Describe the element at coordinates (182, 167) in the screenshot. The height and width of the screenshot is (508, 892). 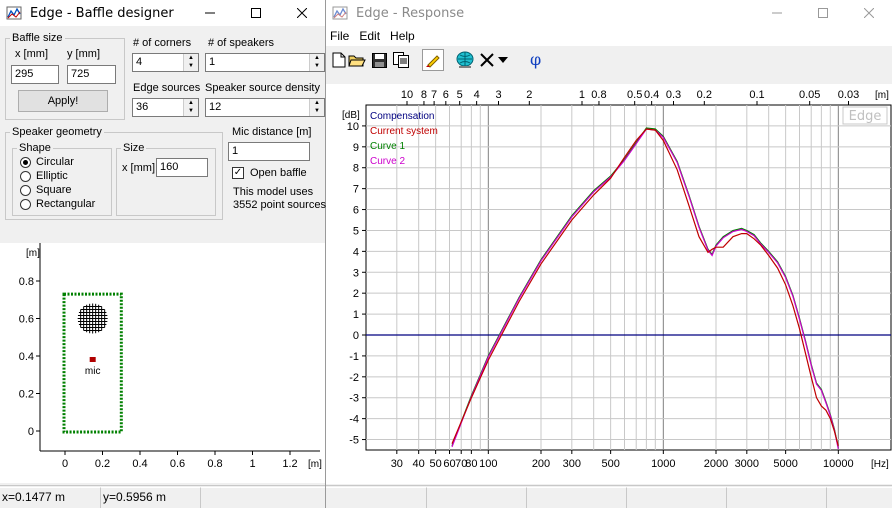
I see `speaker-size-field: 160` at that location.